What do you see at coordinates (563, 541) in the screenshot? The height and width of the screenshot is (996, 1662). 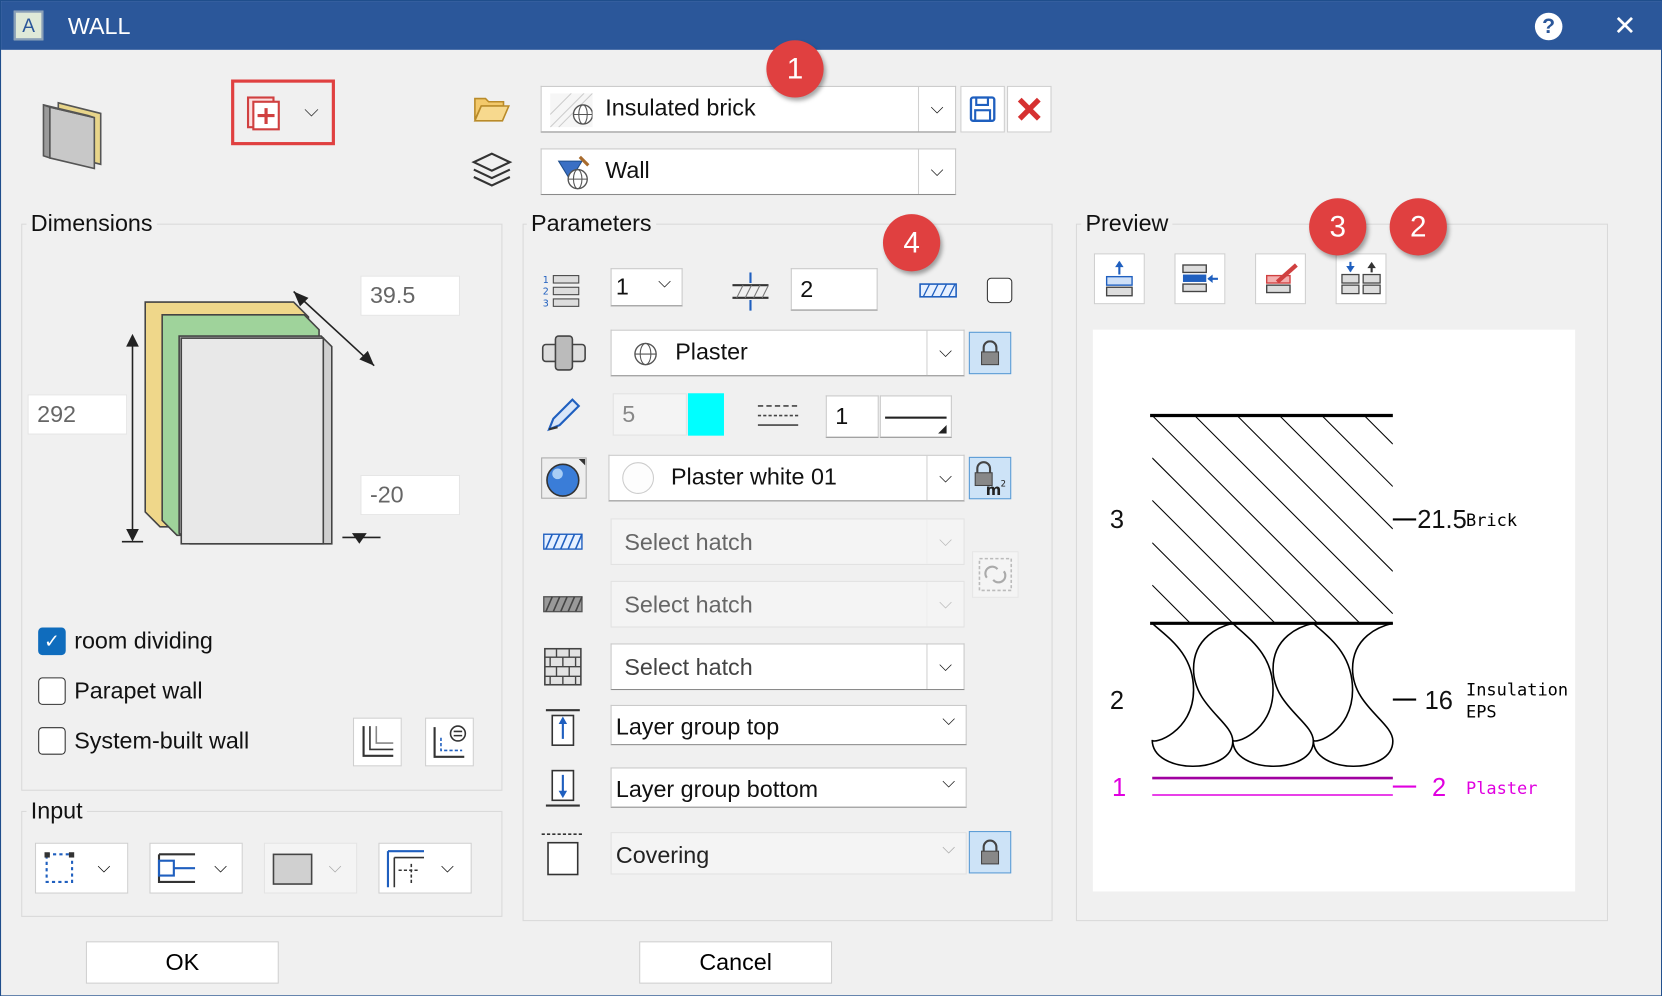 I see `hatch-blue-icon` at bounding box center [563, 541].